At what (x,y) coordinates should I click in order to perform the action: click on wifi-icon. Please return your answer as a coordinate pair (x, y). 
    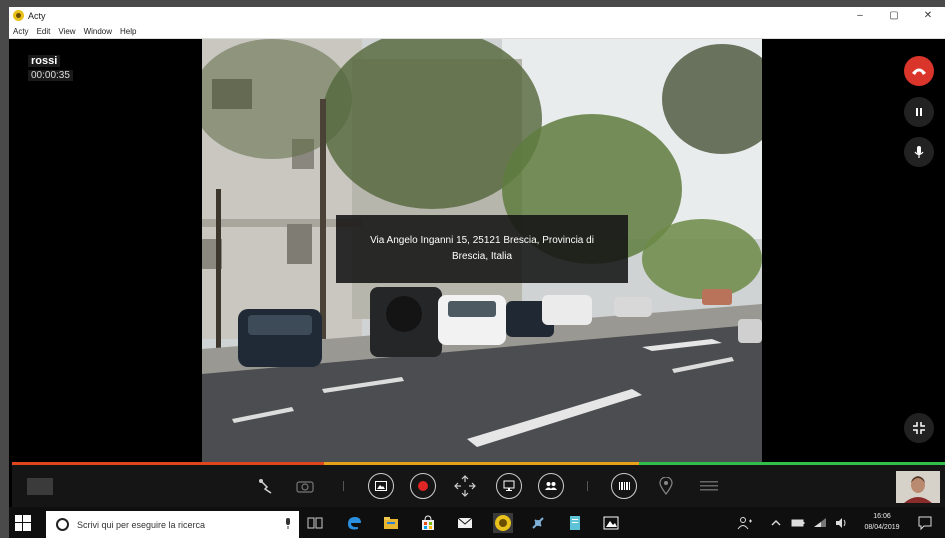
    Looking at the image, I should click on (820, 523).